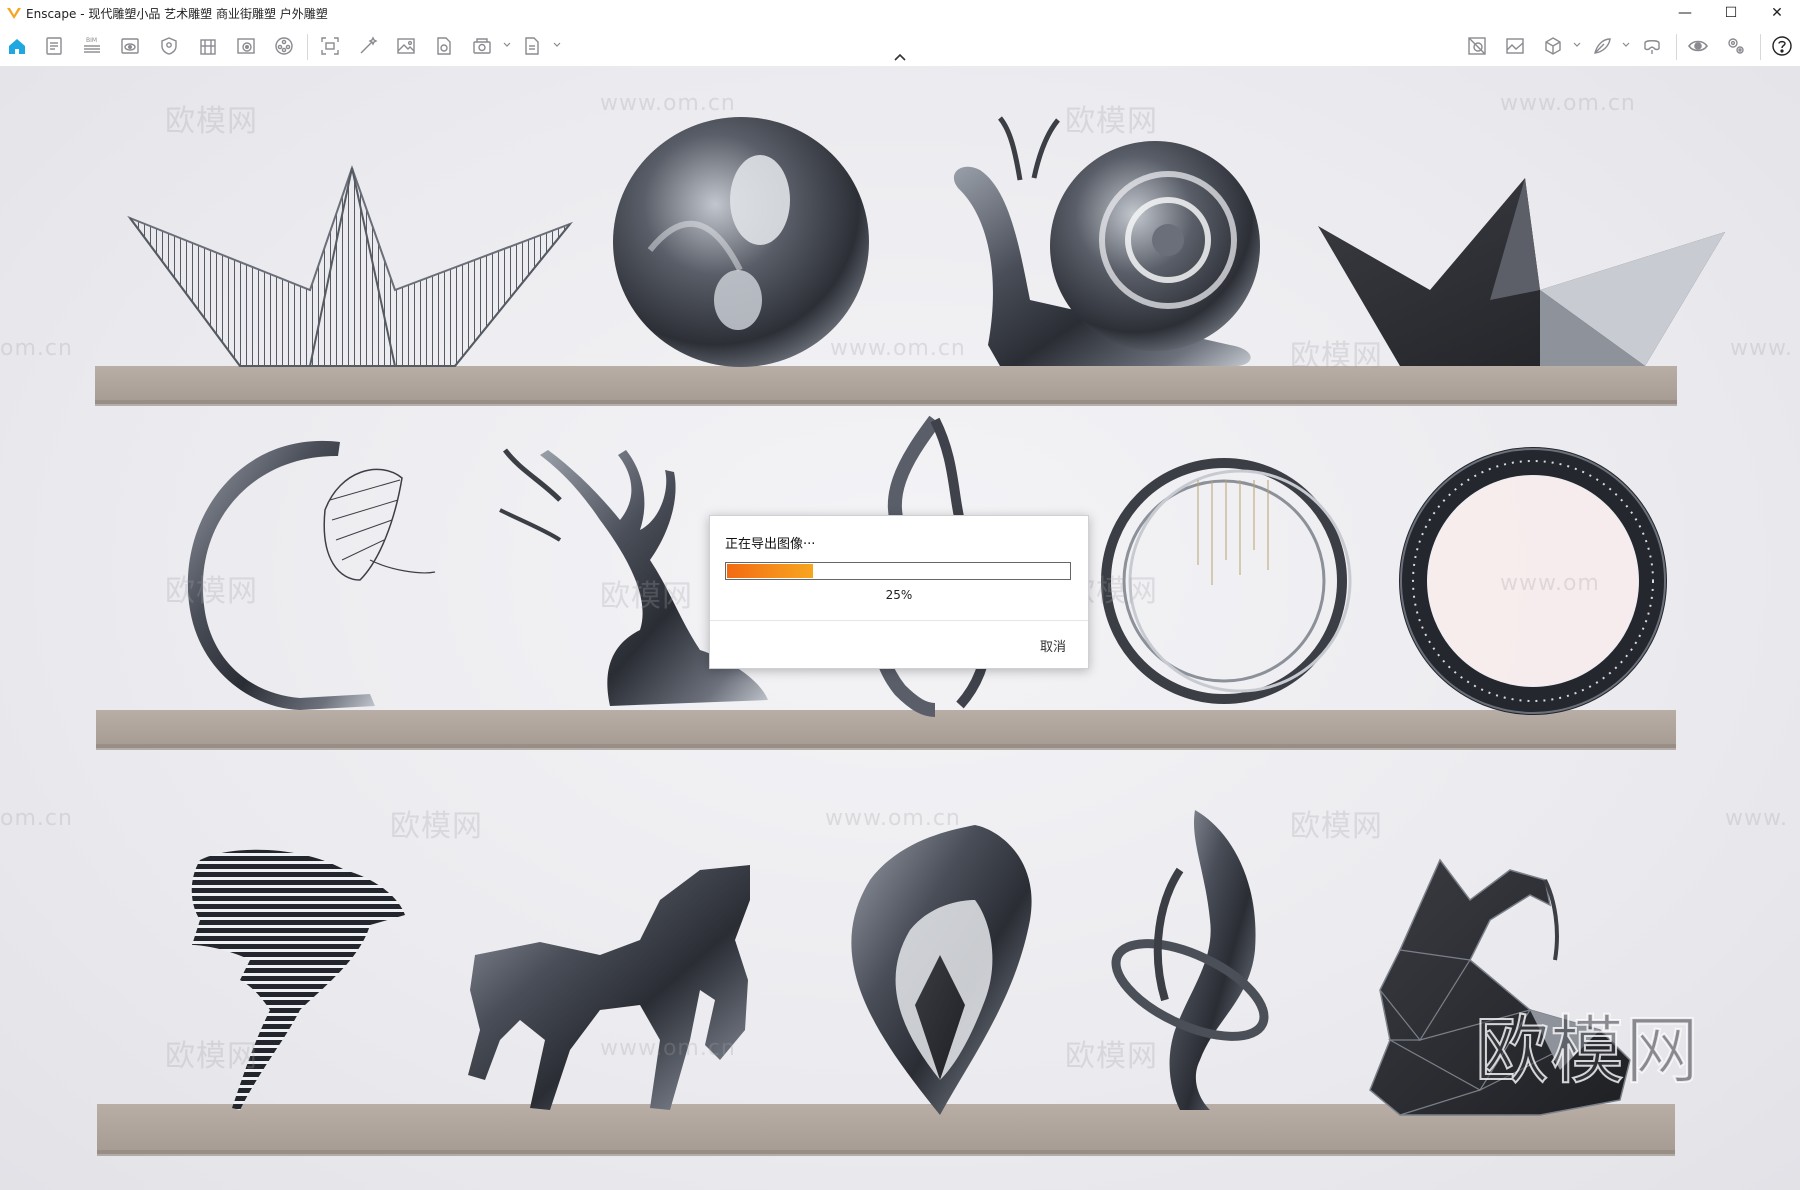 Image resolution: width=1800 pixels, height=1190 pixels. Describe the element at coordinates (941, 970) in the screenshot. I see `flame-leaf-sculpture` at that location.